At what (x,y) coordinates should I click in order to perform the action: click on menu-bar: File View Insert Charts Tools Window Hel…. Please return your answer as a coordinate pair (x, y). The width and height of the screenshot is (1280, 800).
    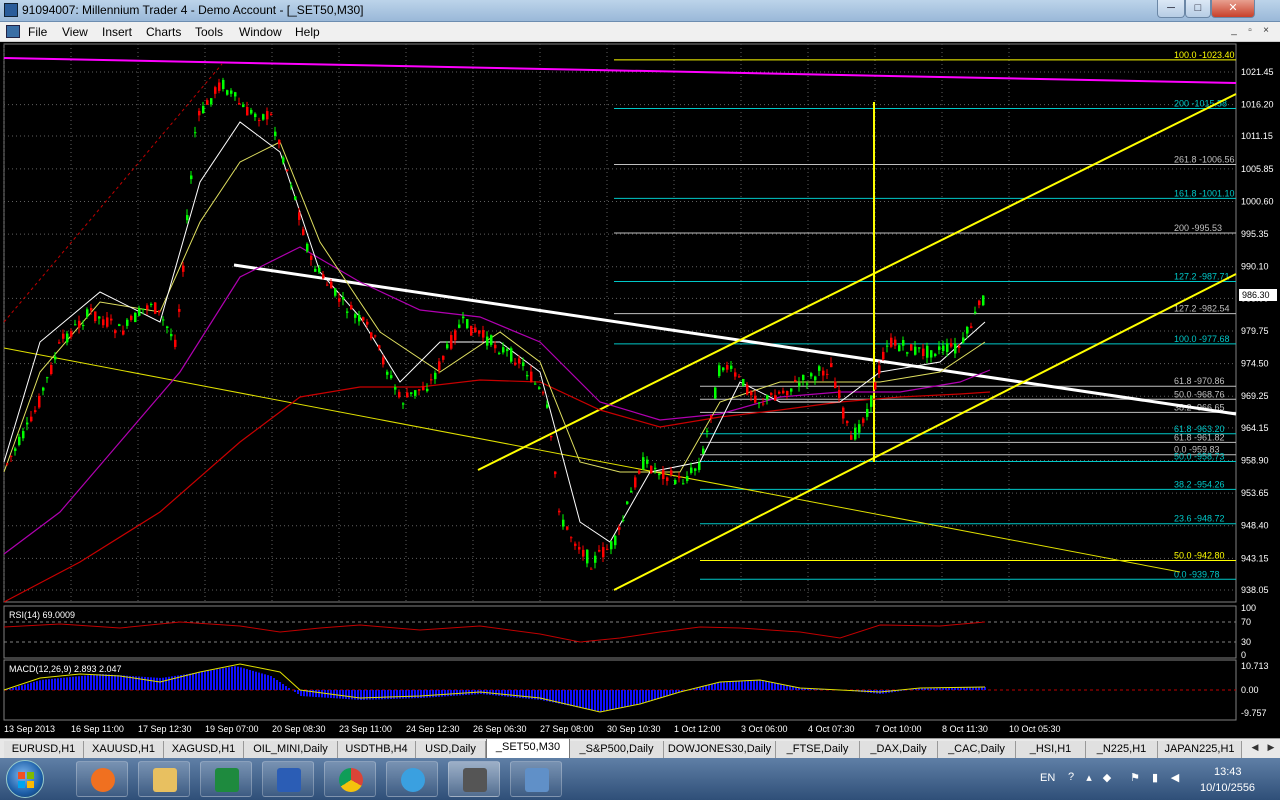
    Looking at the image, I should click on (640, 32).